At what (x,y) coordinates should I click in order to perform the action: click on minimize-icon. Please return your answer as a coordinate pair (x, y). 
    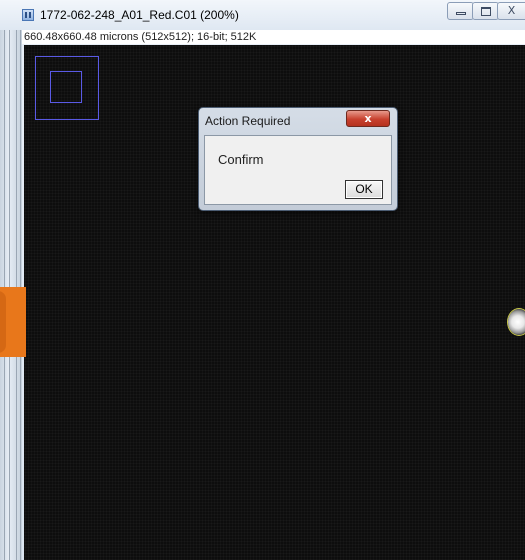
    Looking at the image, I should click on (461, 13).